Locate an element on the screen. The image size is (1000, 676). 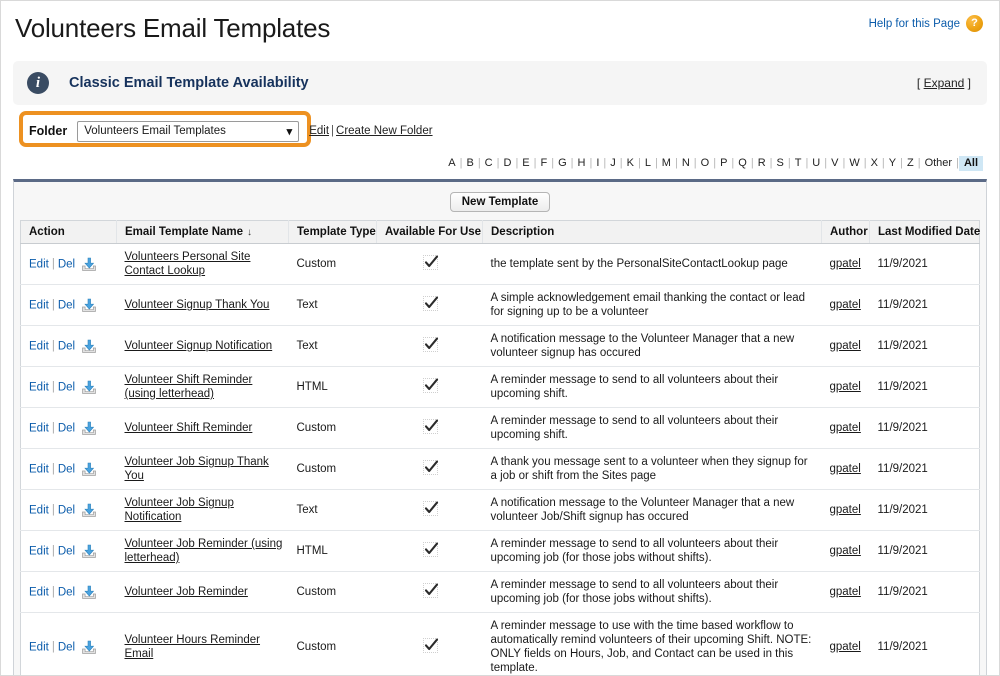
template-name-link: Volunteer Signup Thank You is located at coordinates (197, 305).